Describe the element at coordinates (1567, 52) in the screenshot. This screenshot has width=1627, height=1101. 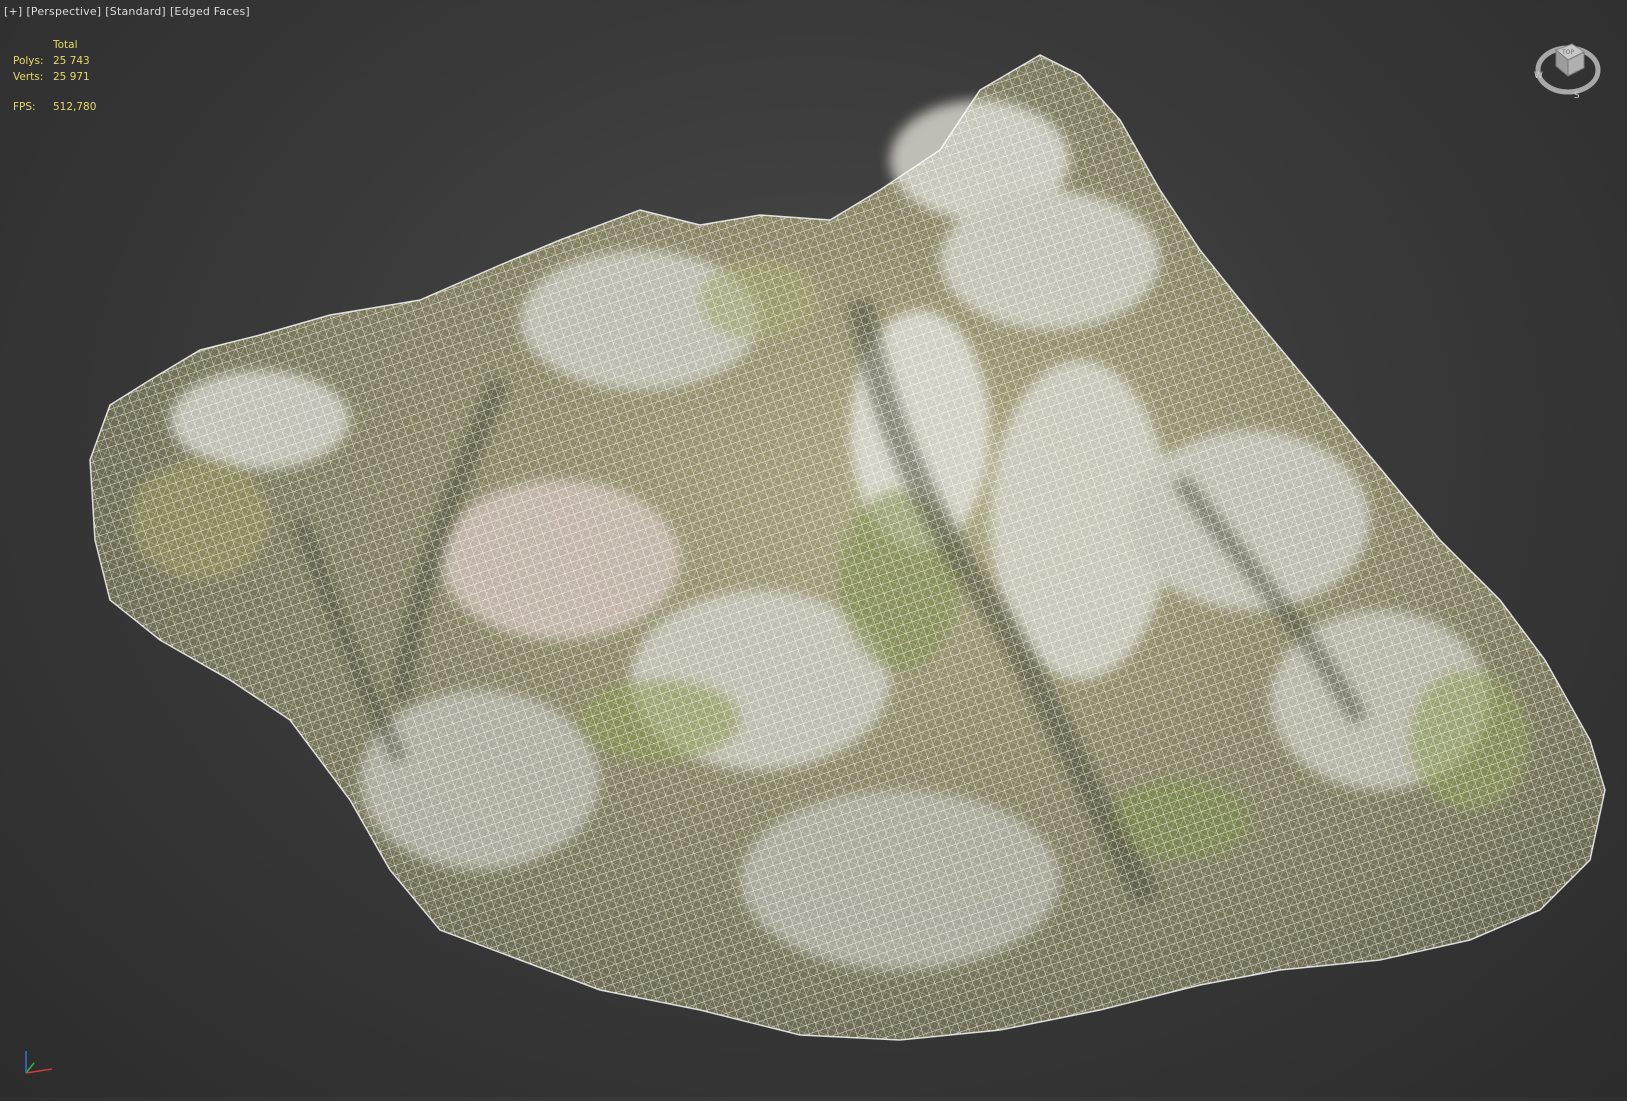
I see `viewcube-top-label: TOP` at that location.